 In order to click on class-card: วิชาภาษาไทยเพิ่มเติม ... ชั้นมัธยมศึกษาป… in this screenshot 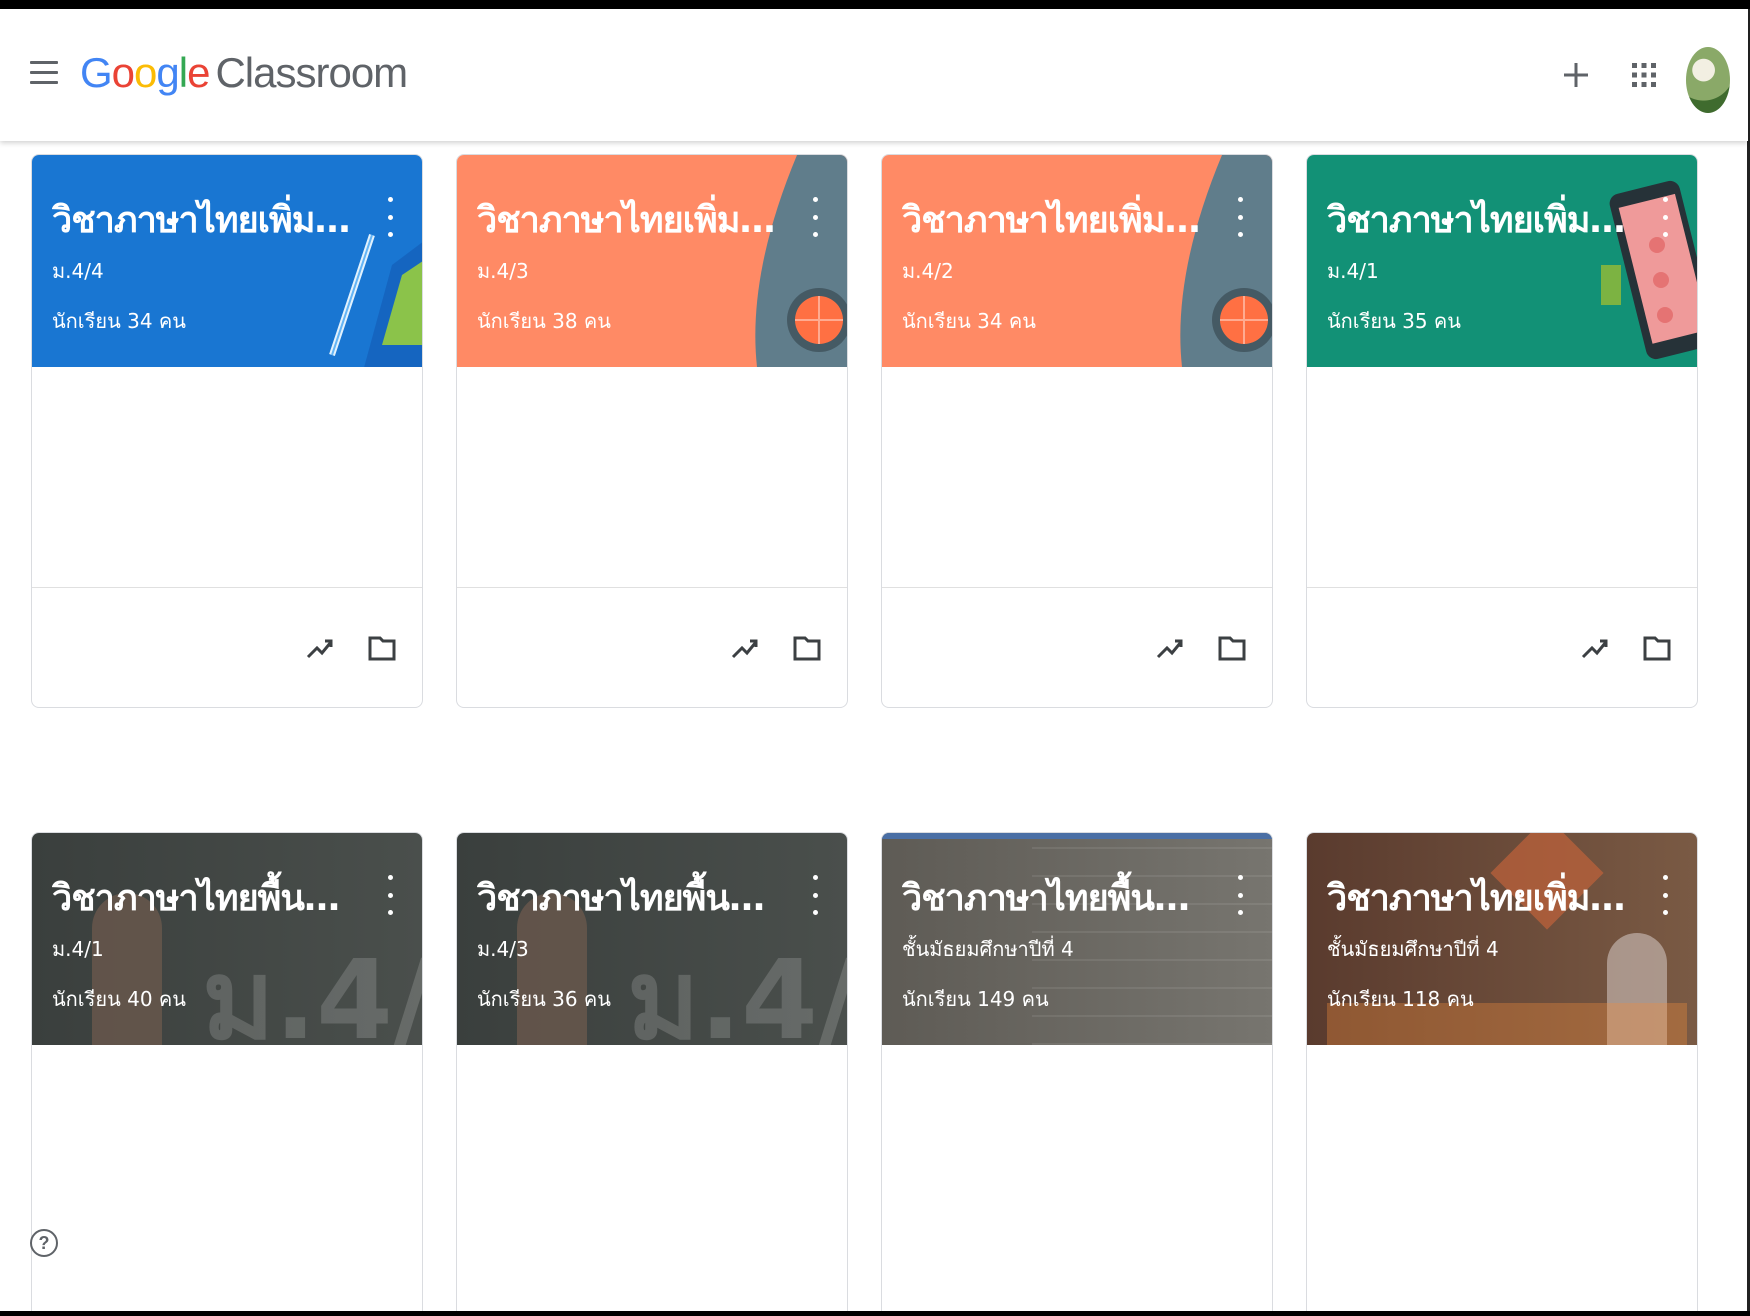, I will do `click(1502, 1071)`.